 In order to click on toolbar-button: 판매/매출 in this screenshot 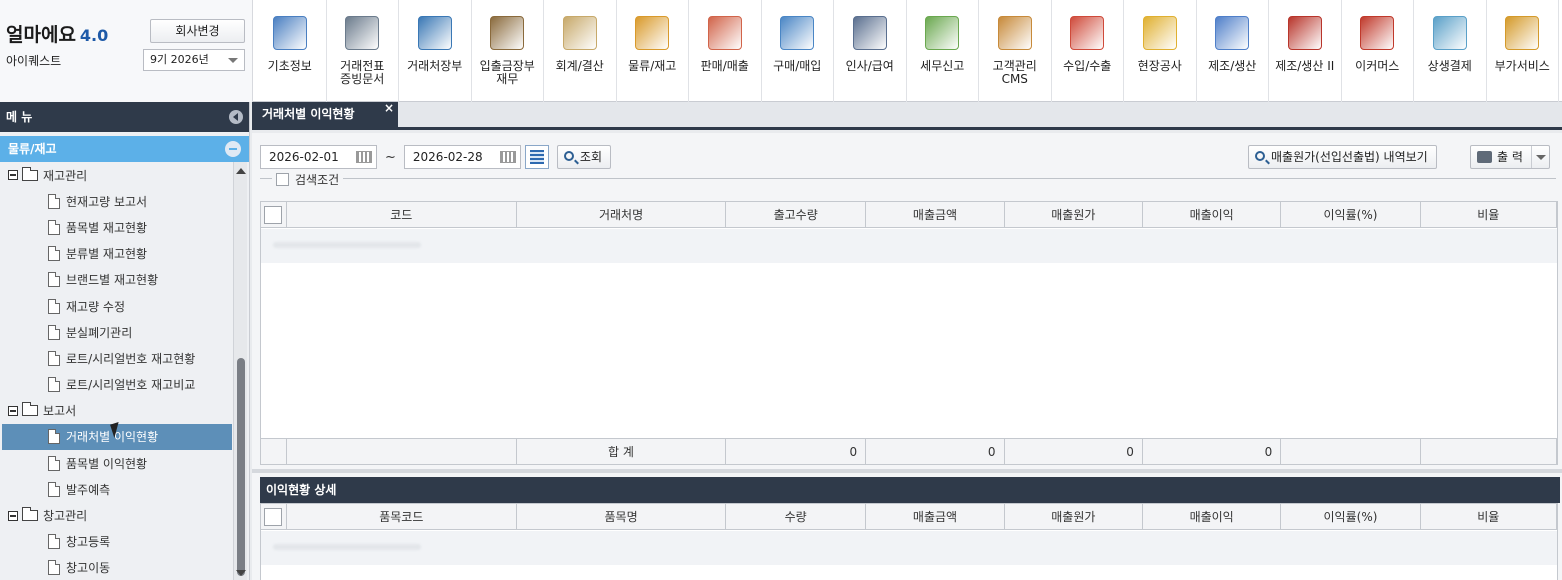, I will do `click(725, 51)`.